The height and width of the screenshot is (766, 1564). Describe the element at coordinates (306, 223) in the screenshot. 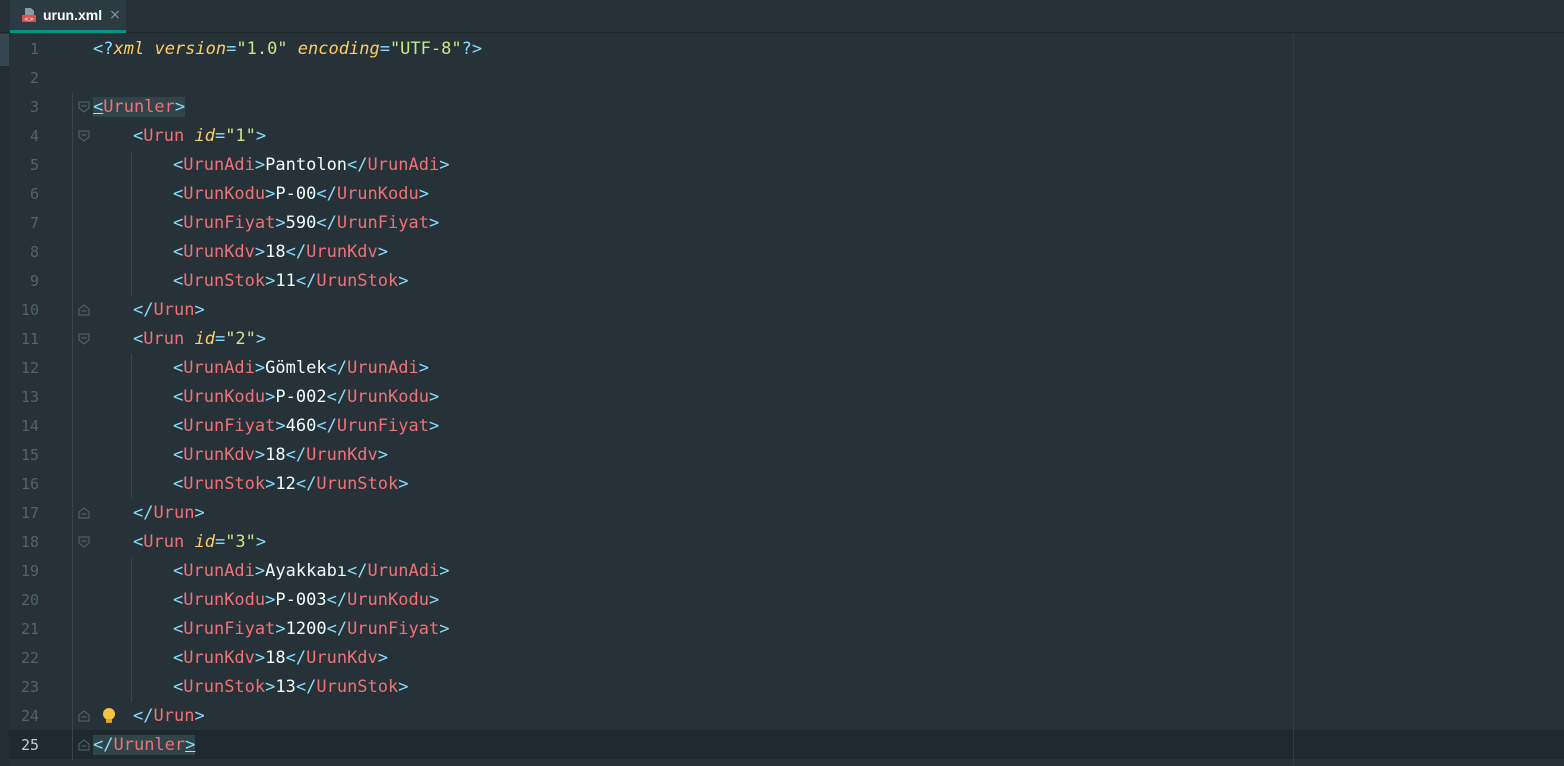

I see `code-line: <UrunFiyat>590</UrunFiyat>` at that location.